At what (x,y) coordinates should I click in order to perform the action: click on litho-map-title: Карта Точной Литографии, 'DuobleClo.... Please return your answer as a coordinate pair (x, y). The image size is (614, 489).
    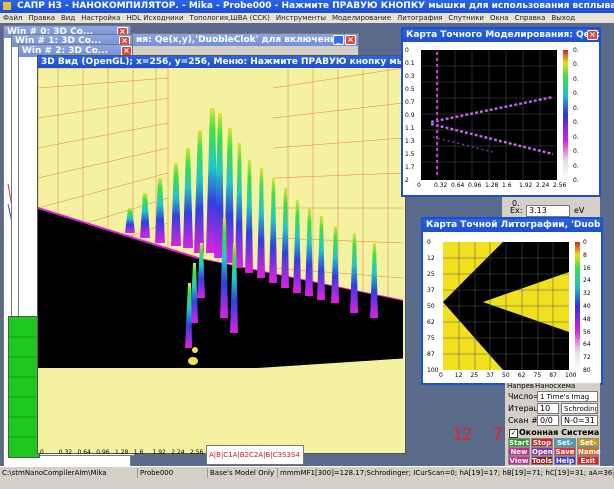
    Looking at the image, I should click on (513, 225).